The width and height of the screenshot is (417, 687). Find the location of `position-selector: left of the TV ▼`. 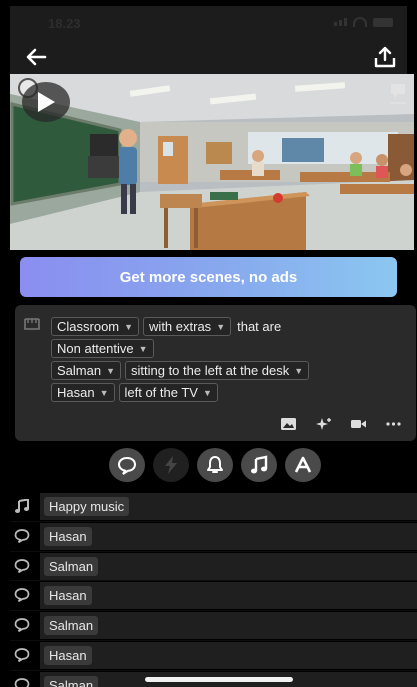

position-selector: left of the TV ▼ is located at coordinates (168, 392).